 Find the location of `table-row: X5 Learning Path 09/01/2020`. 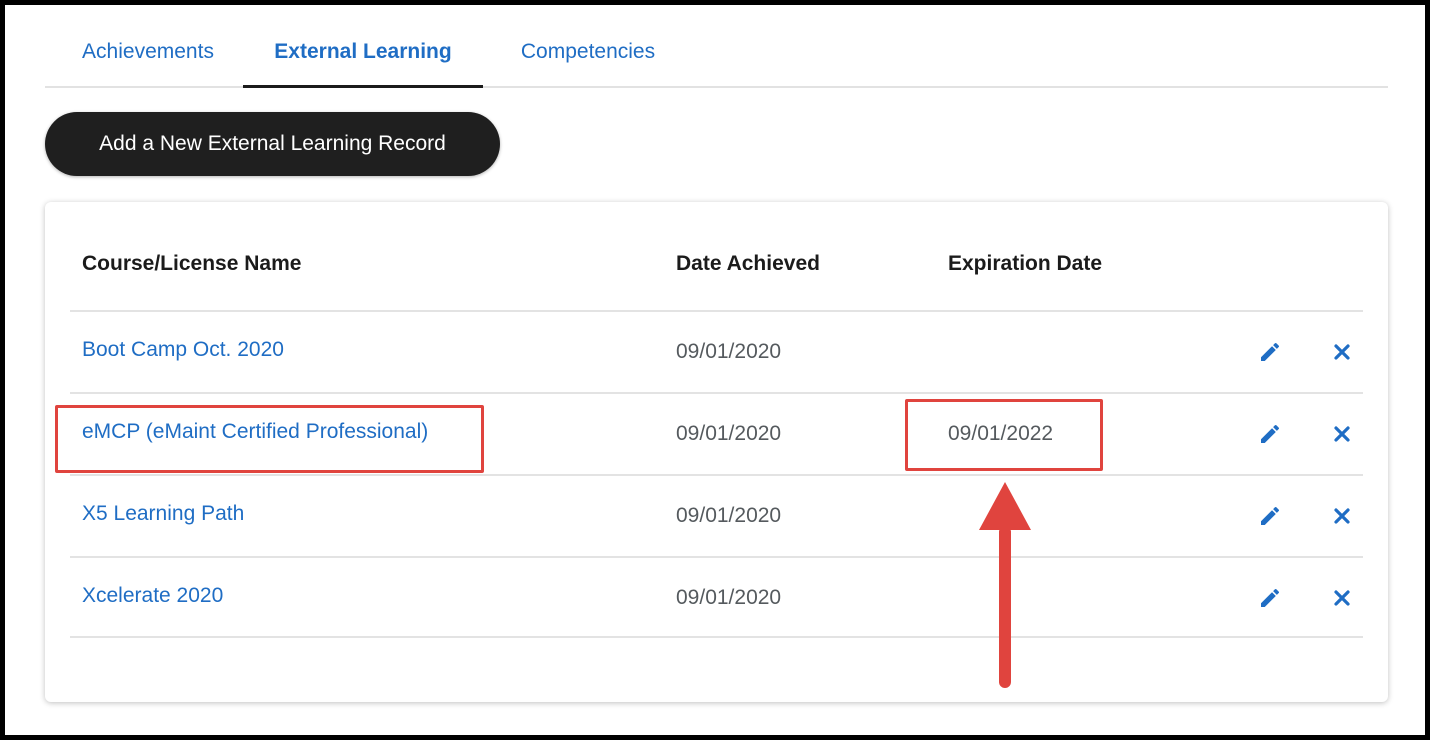

table-row: X5 Learning Path 09/01/2020 is located at coordinates (716, 515).